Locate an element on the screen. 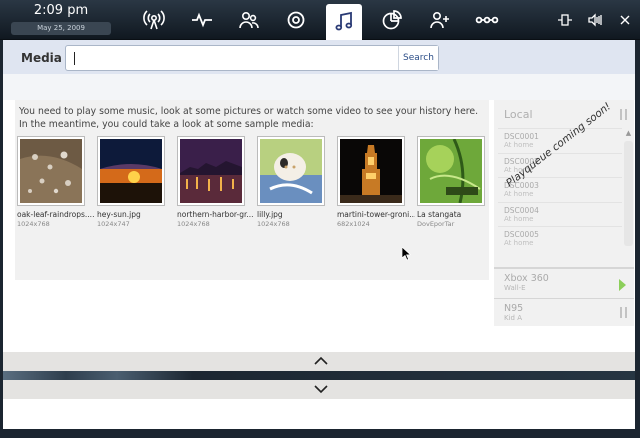 The width and height of the screenshot is (640, 438). search-box: Search is located at coordinates (252, 58).